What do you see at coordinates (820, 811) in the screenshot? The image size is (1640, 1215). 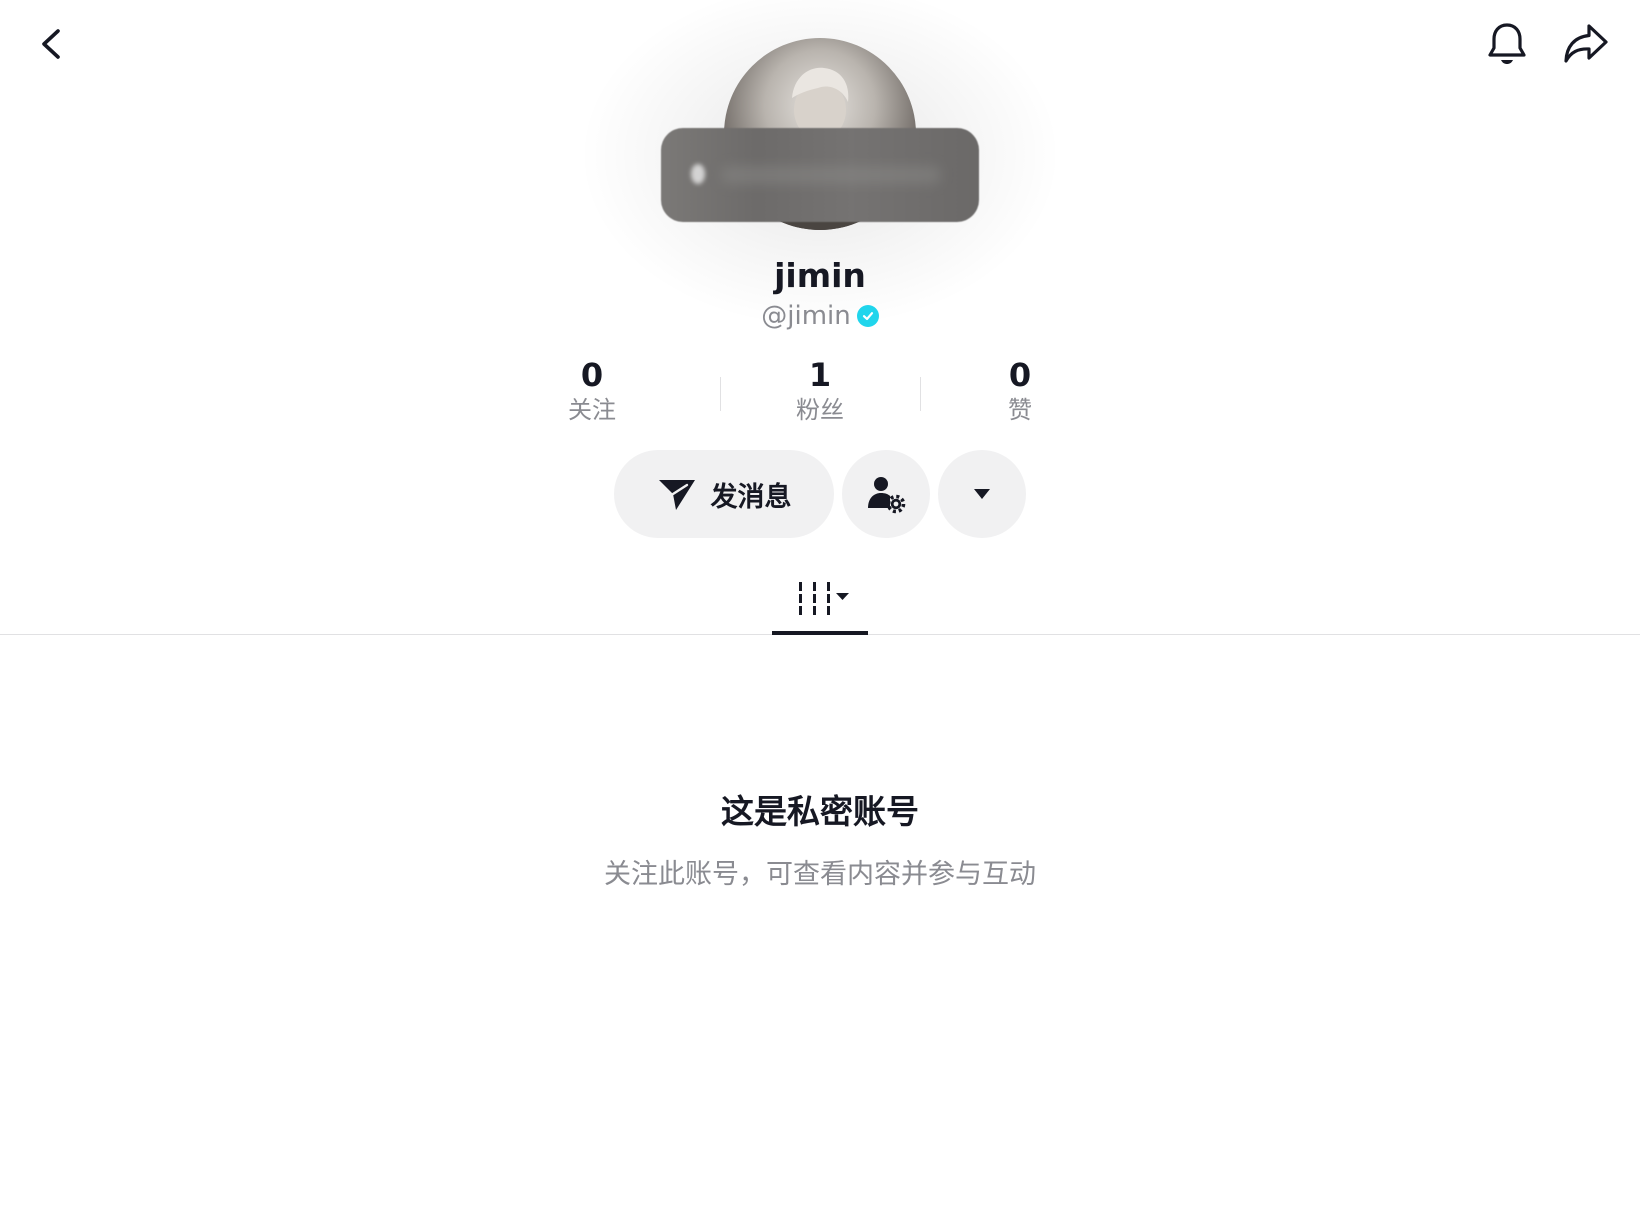 I see `private-account-title: 这是私密账号` at bounding box center [820, 811].